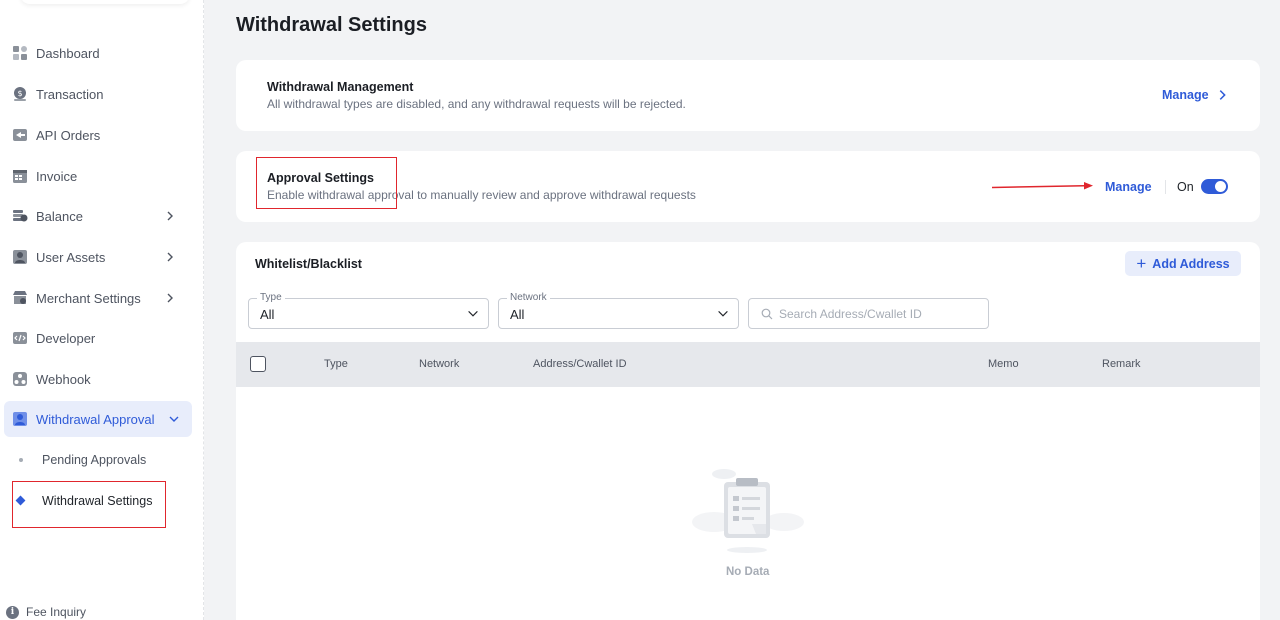  What do you see at coordinates (20, 176) in the screenshot?
I see `invoice-icon` at bounding box center [20, 176].